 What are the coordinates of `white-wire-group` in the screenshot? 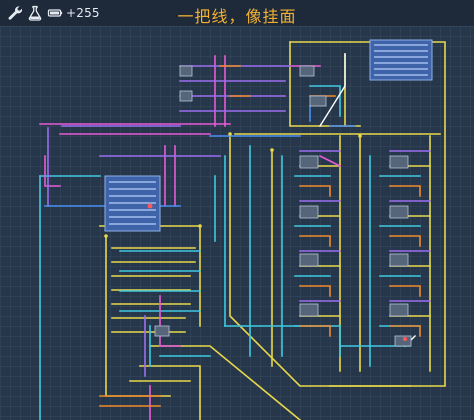 It's located at (367, 200).